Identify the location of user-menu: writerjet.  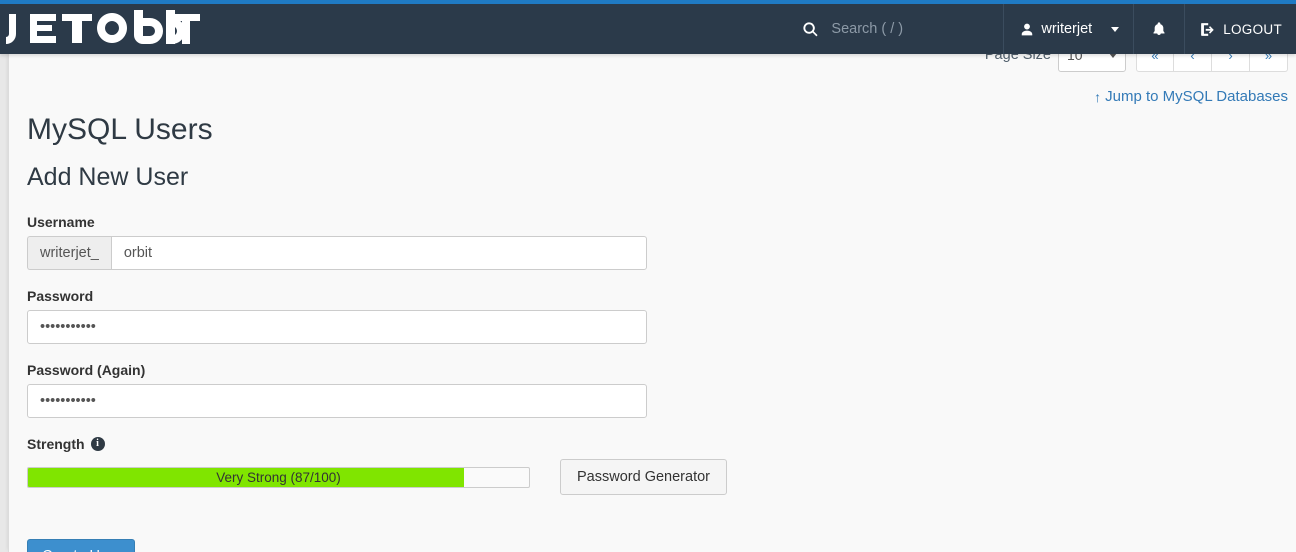
(1068, 29).